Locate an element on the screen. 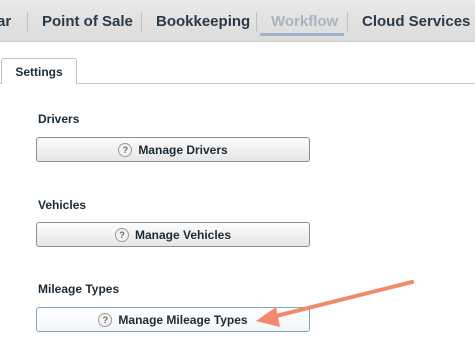  manage-vehicles-label: Manage Vehicles is located at coordinates (183, 234).